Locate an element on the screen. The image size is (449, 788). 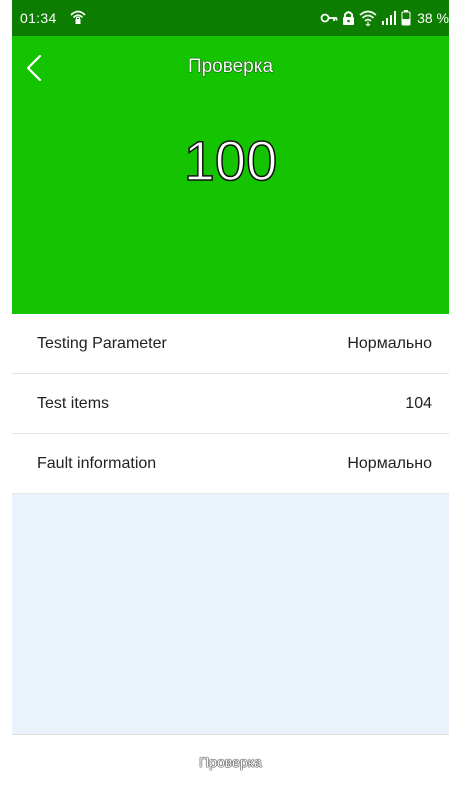
signal-icon is located at coordinates (389, 18).